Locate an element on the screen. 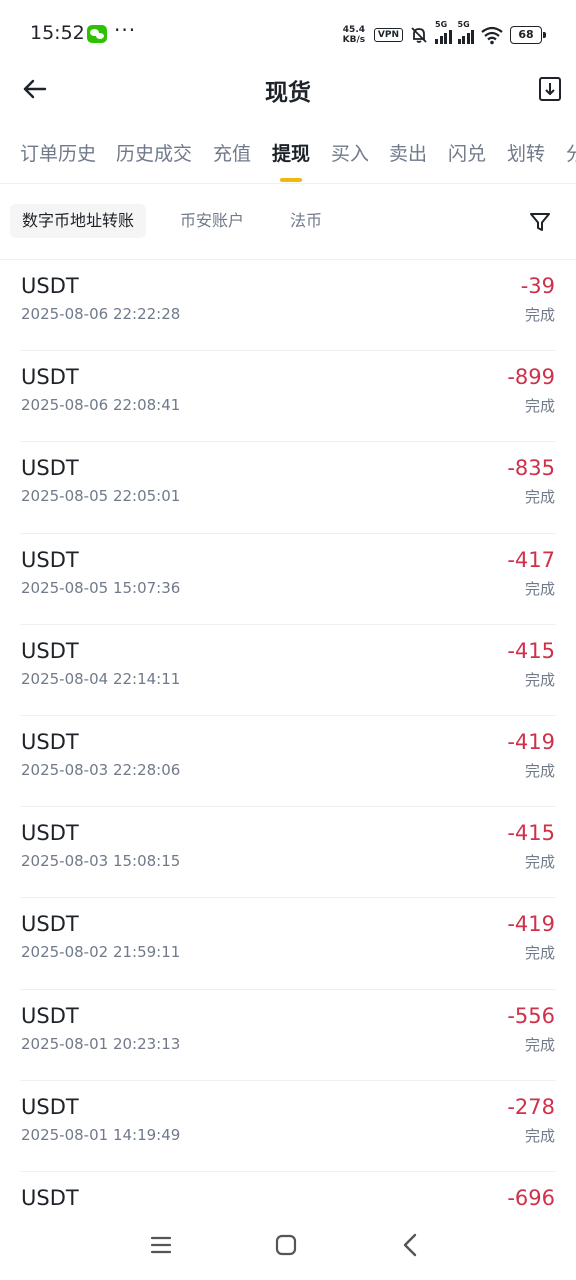  subtab-crypto-address: 数字币地址转账 is located at coordinates (78, 221).